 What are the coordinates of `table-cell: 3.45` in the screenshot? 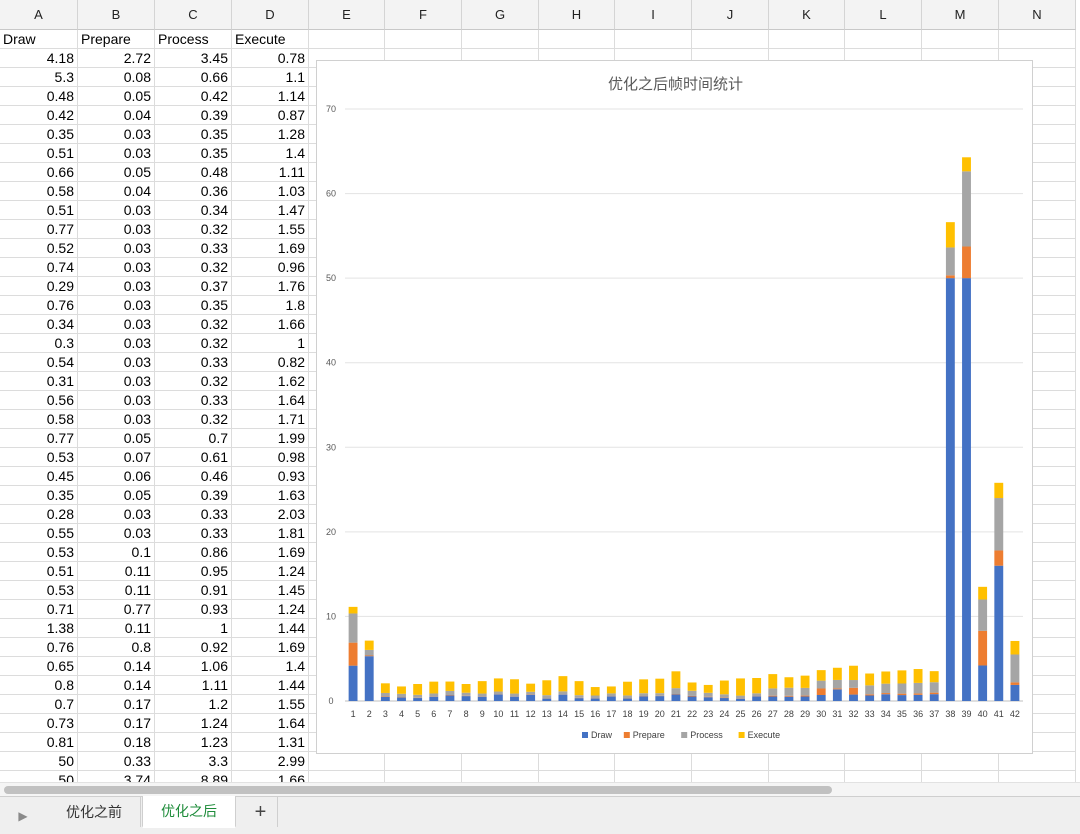 It's located at (193, 58).